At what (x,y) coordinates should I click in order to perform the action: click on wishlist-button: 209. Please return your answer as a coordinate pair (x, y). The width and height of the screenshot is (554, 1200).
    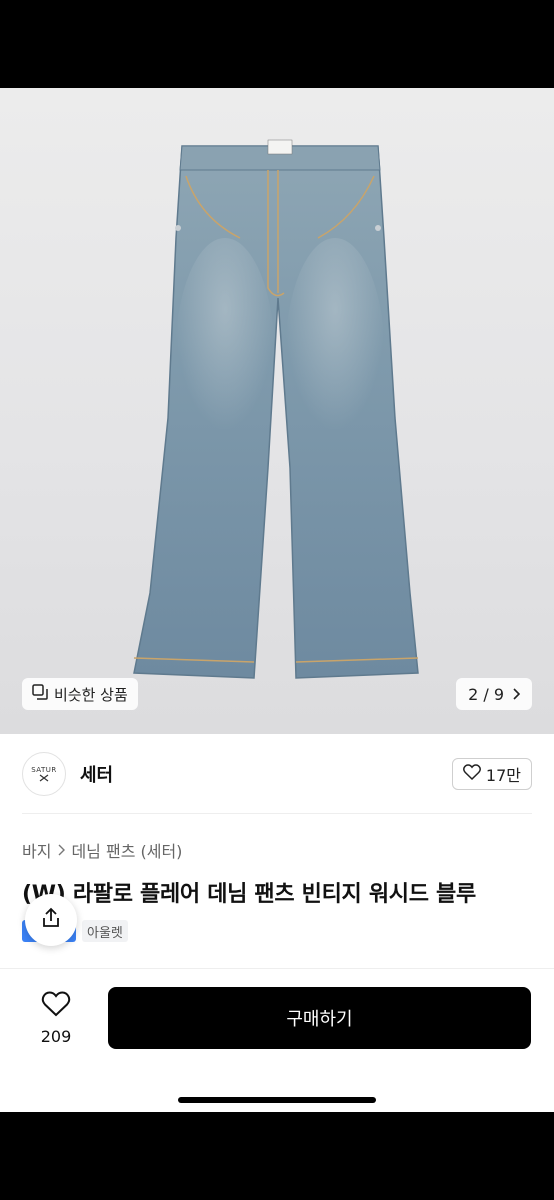
    Looking at the image, I should click on (56, 1018).